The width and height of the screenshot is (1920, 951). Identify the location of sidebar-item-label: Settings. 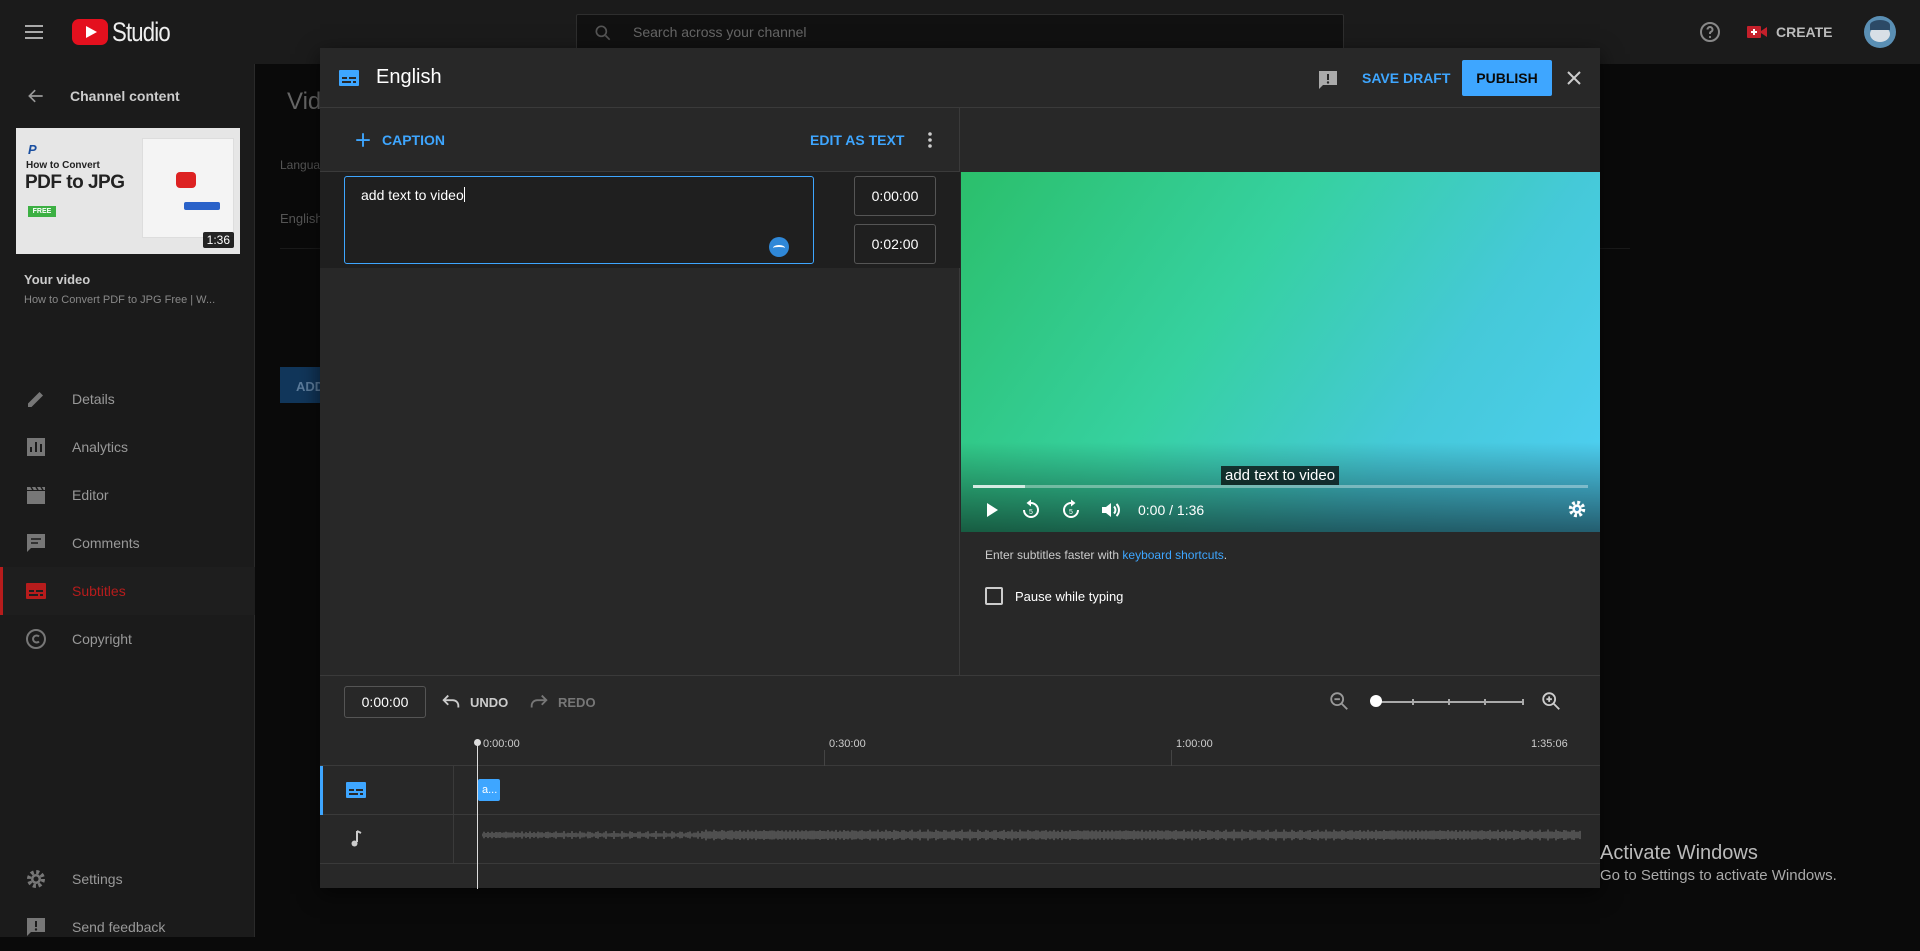
(97, 879).